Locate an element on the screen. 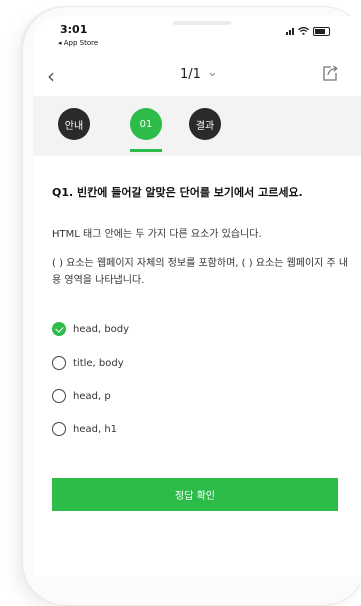 Image resolution: width=361 pixels, height=606 pixels. page-indicator: 1/1 is located at coordinates (190, 74).